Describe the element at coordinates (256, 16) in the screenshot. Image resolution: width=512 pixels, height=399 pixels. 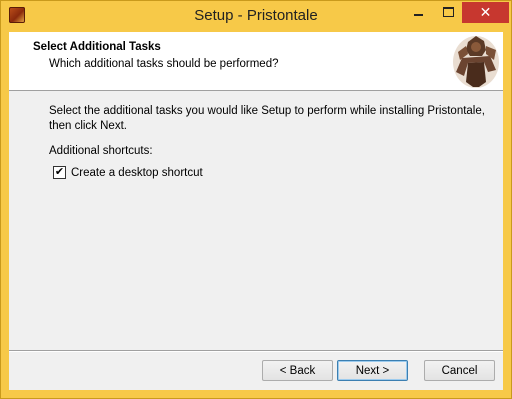
I see `title-bar: Setup - Pristontale ✕` at that location.